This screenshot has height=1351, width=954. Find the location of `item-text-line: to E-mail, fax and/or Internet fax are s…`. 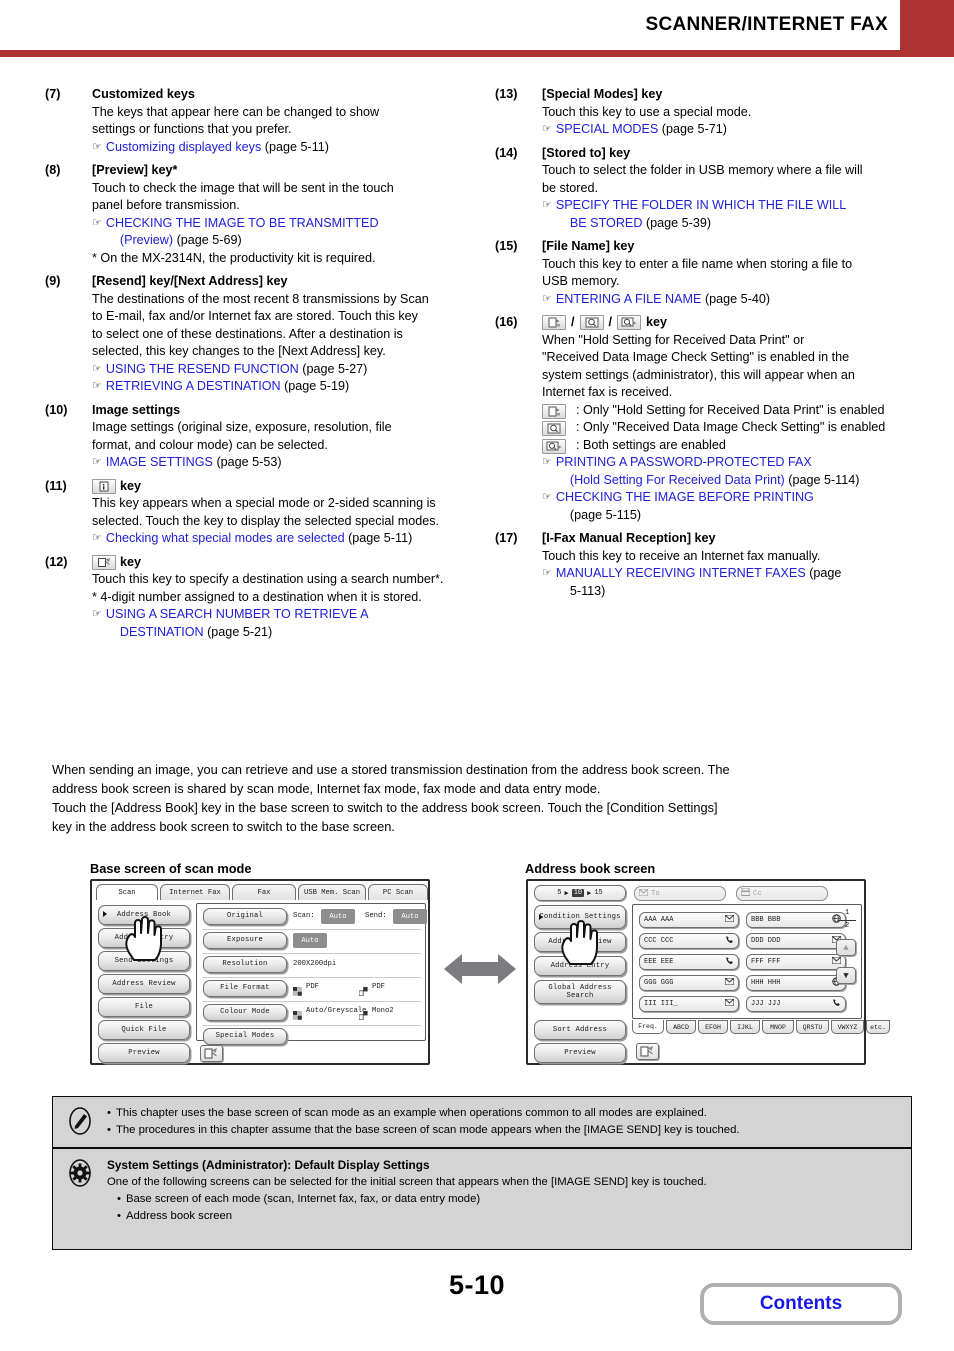

item-text-line: to E-mail, fax and/or Internet fax are s… is located at coordinates (255, 316).